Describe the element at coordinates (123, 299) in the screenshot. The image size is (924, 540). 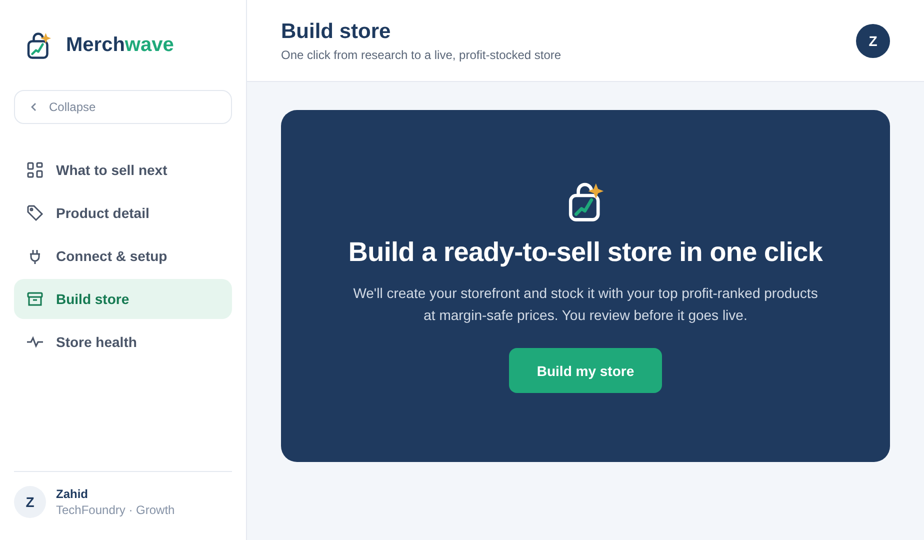
I see `nav-item: Build store` at that location.